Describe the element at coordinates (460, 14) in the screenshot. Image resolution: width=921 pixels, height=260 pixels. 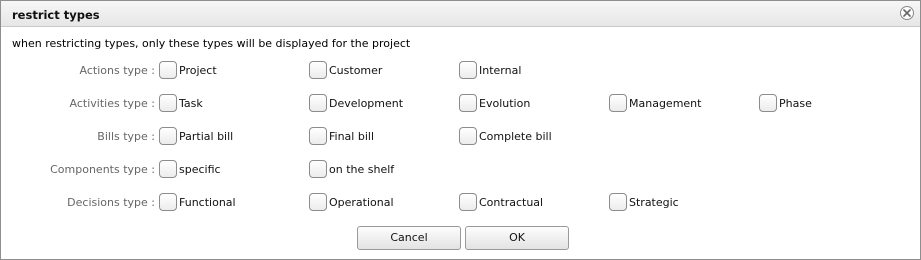
I see `dialog-titlebar: restrict types` at that location.